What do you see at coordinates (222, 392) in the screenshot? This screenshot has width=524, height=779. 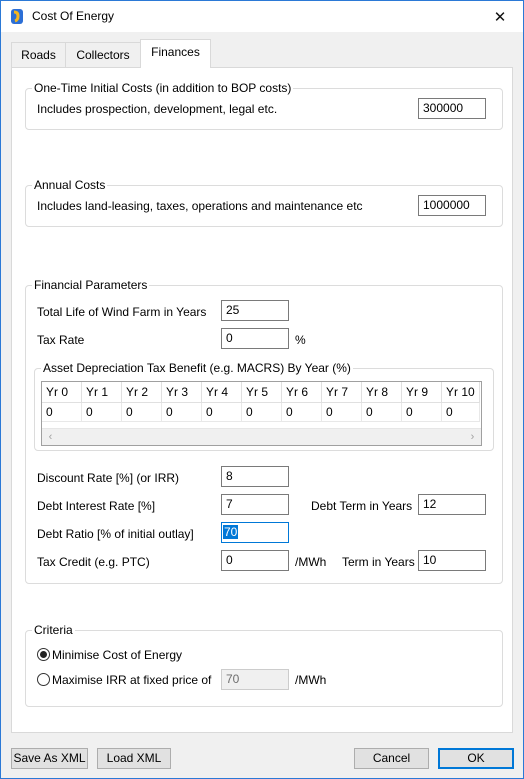 I see `header-yr-4: Yr 4` at bounding box center [222, 392].